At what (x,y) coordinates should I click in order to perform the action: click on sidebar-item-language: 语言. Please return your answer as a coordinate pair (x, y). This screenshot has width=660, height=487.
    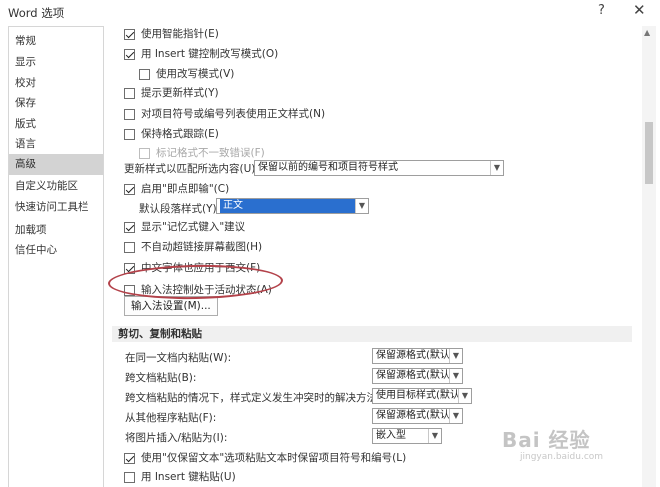
    Looking at the image, I should click on (56, 144).